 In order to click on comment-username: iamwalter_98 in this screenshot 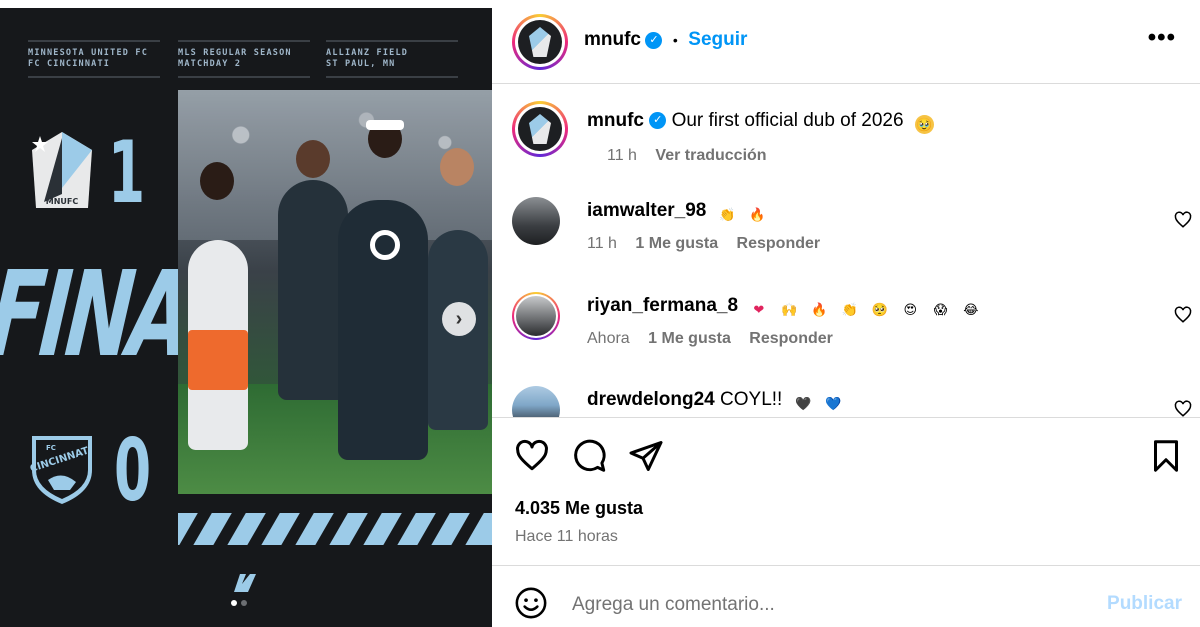, I will do `click(646, 210)`.